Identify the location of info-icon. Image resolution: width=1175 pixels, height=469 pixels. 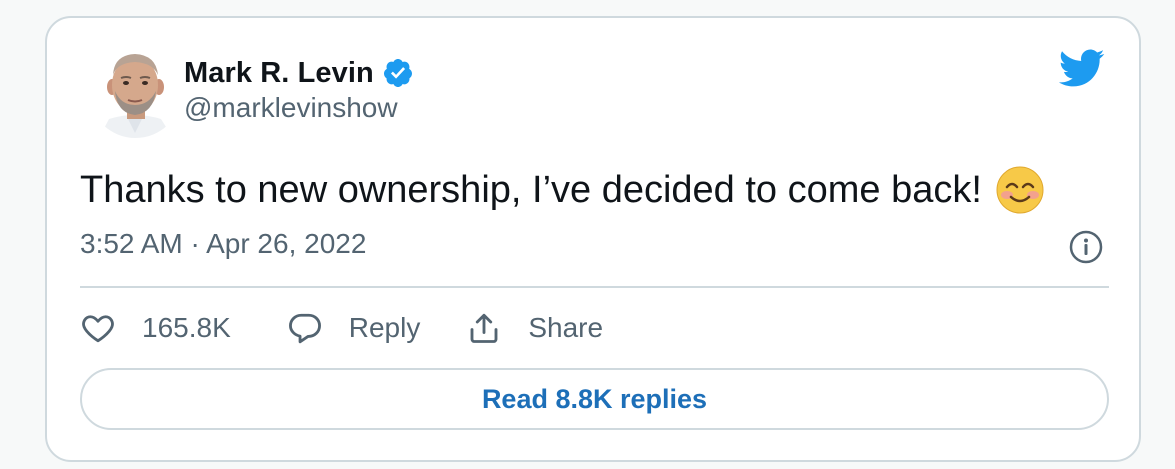
(1086, 247).